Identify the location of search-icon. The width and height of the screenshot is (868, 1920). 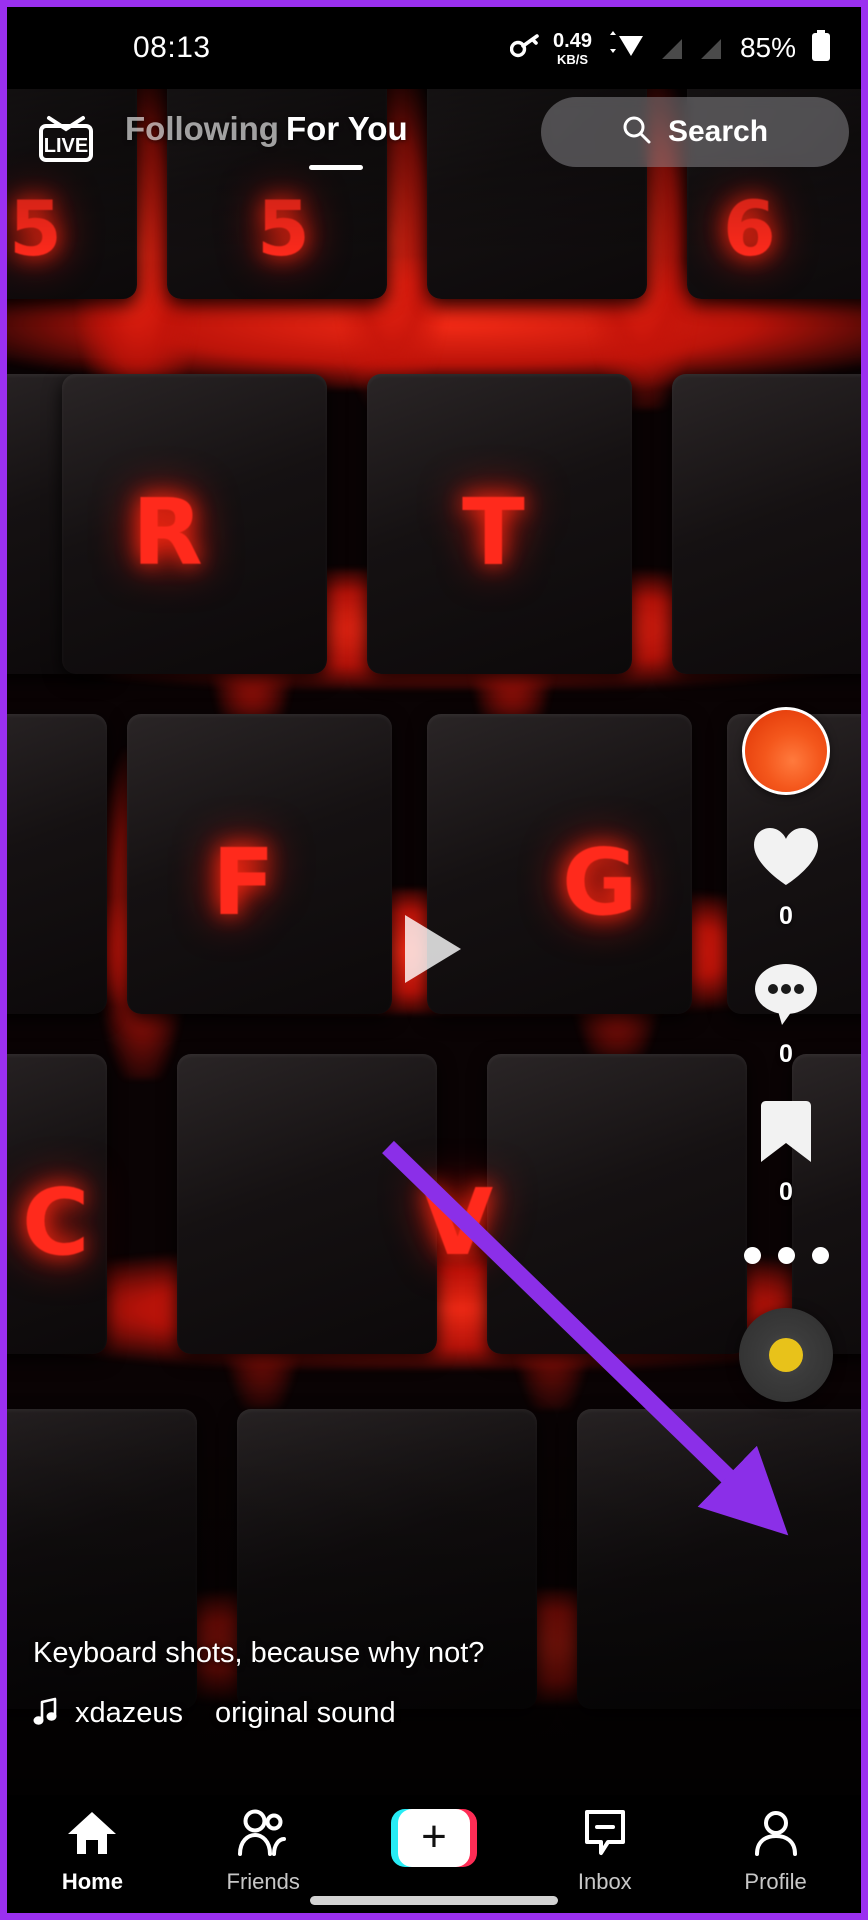
(636, 132).